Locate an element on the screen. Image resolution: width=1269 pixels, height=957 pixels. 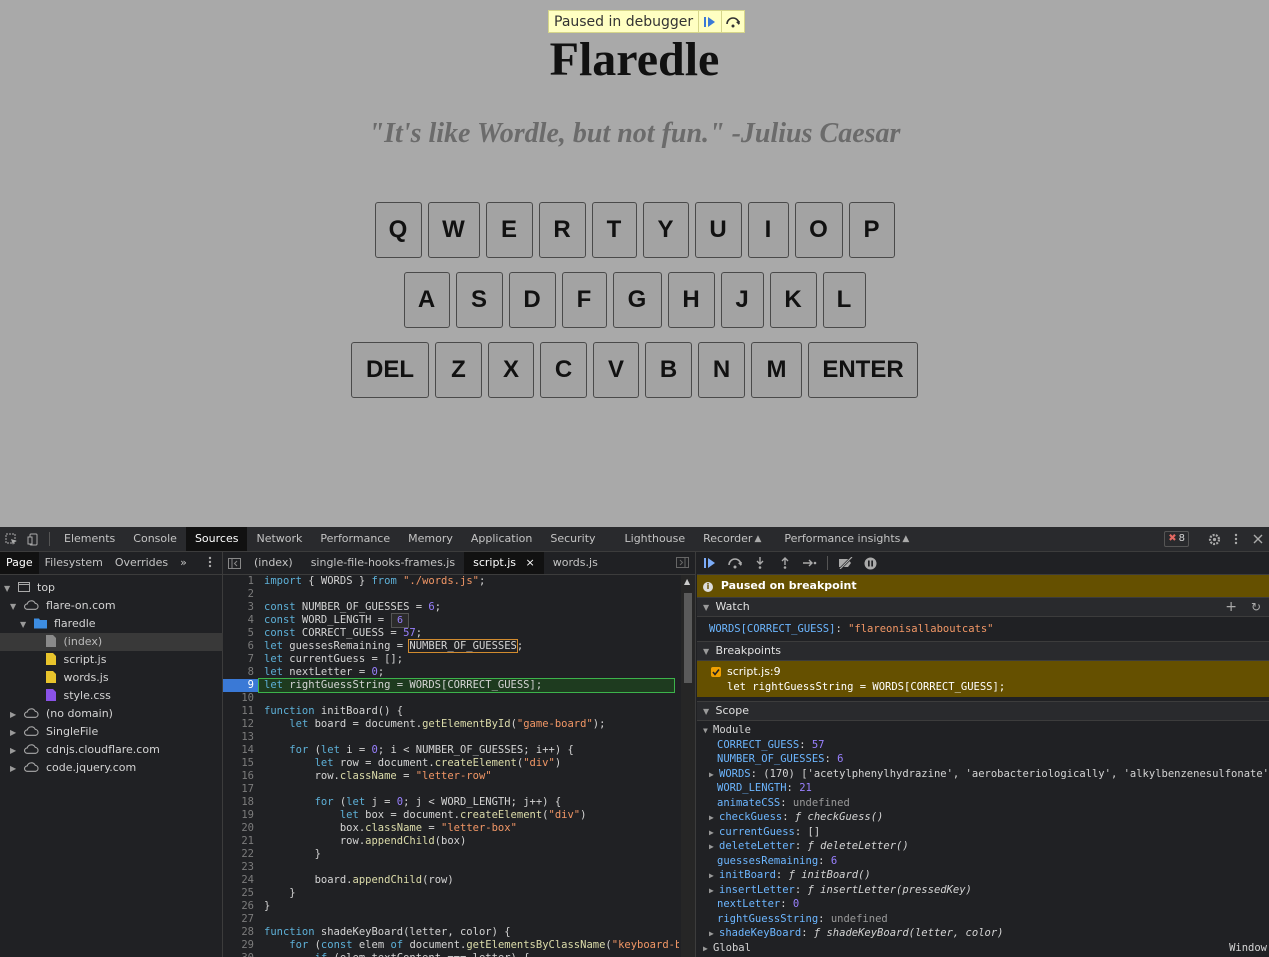
scope-var: rightGuessString: undefined is located at coordinates (983, 919).